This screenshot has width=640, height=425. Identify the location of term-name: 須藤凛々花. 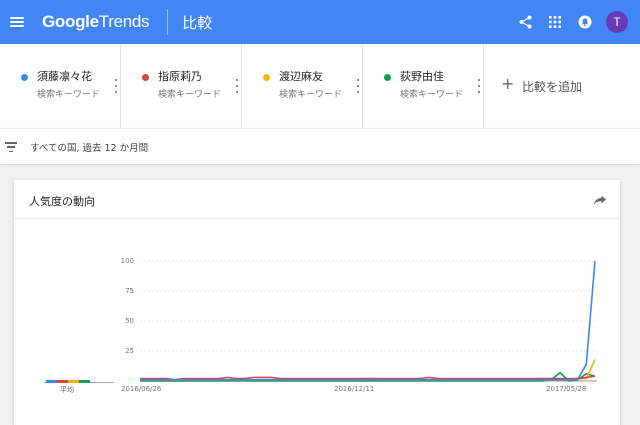
(64, 76).